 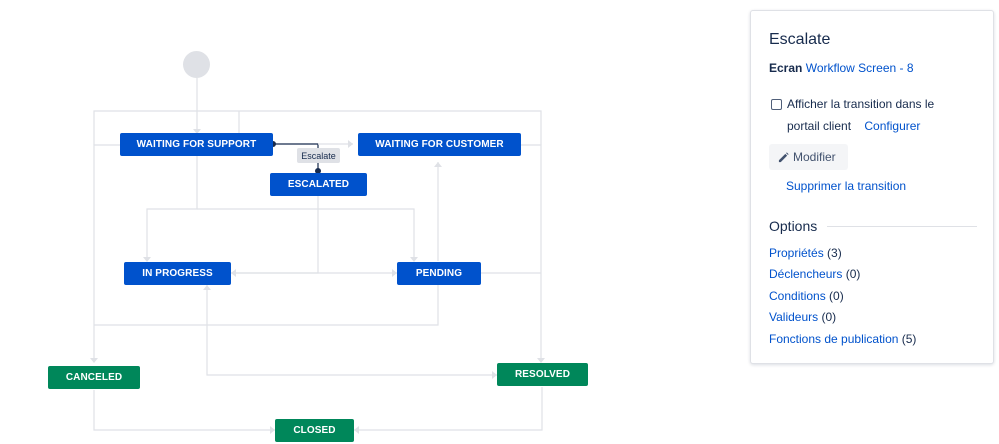 I want to click on connector-support-to-pending, so click(x=306, y=234).